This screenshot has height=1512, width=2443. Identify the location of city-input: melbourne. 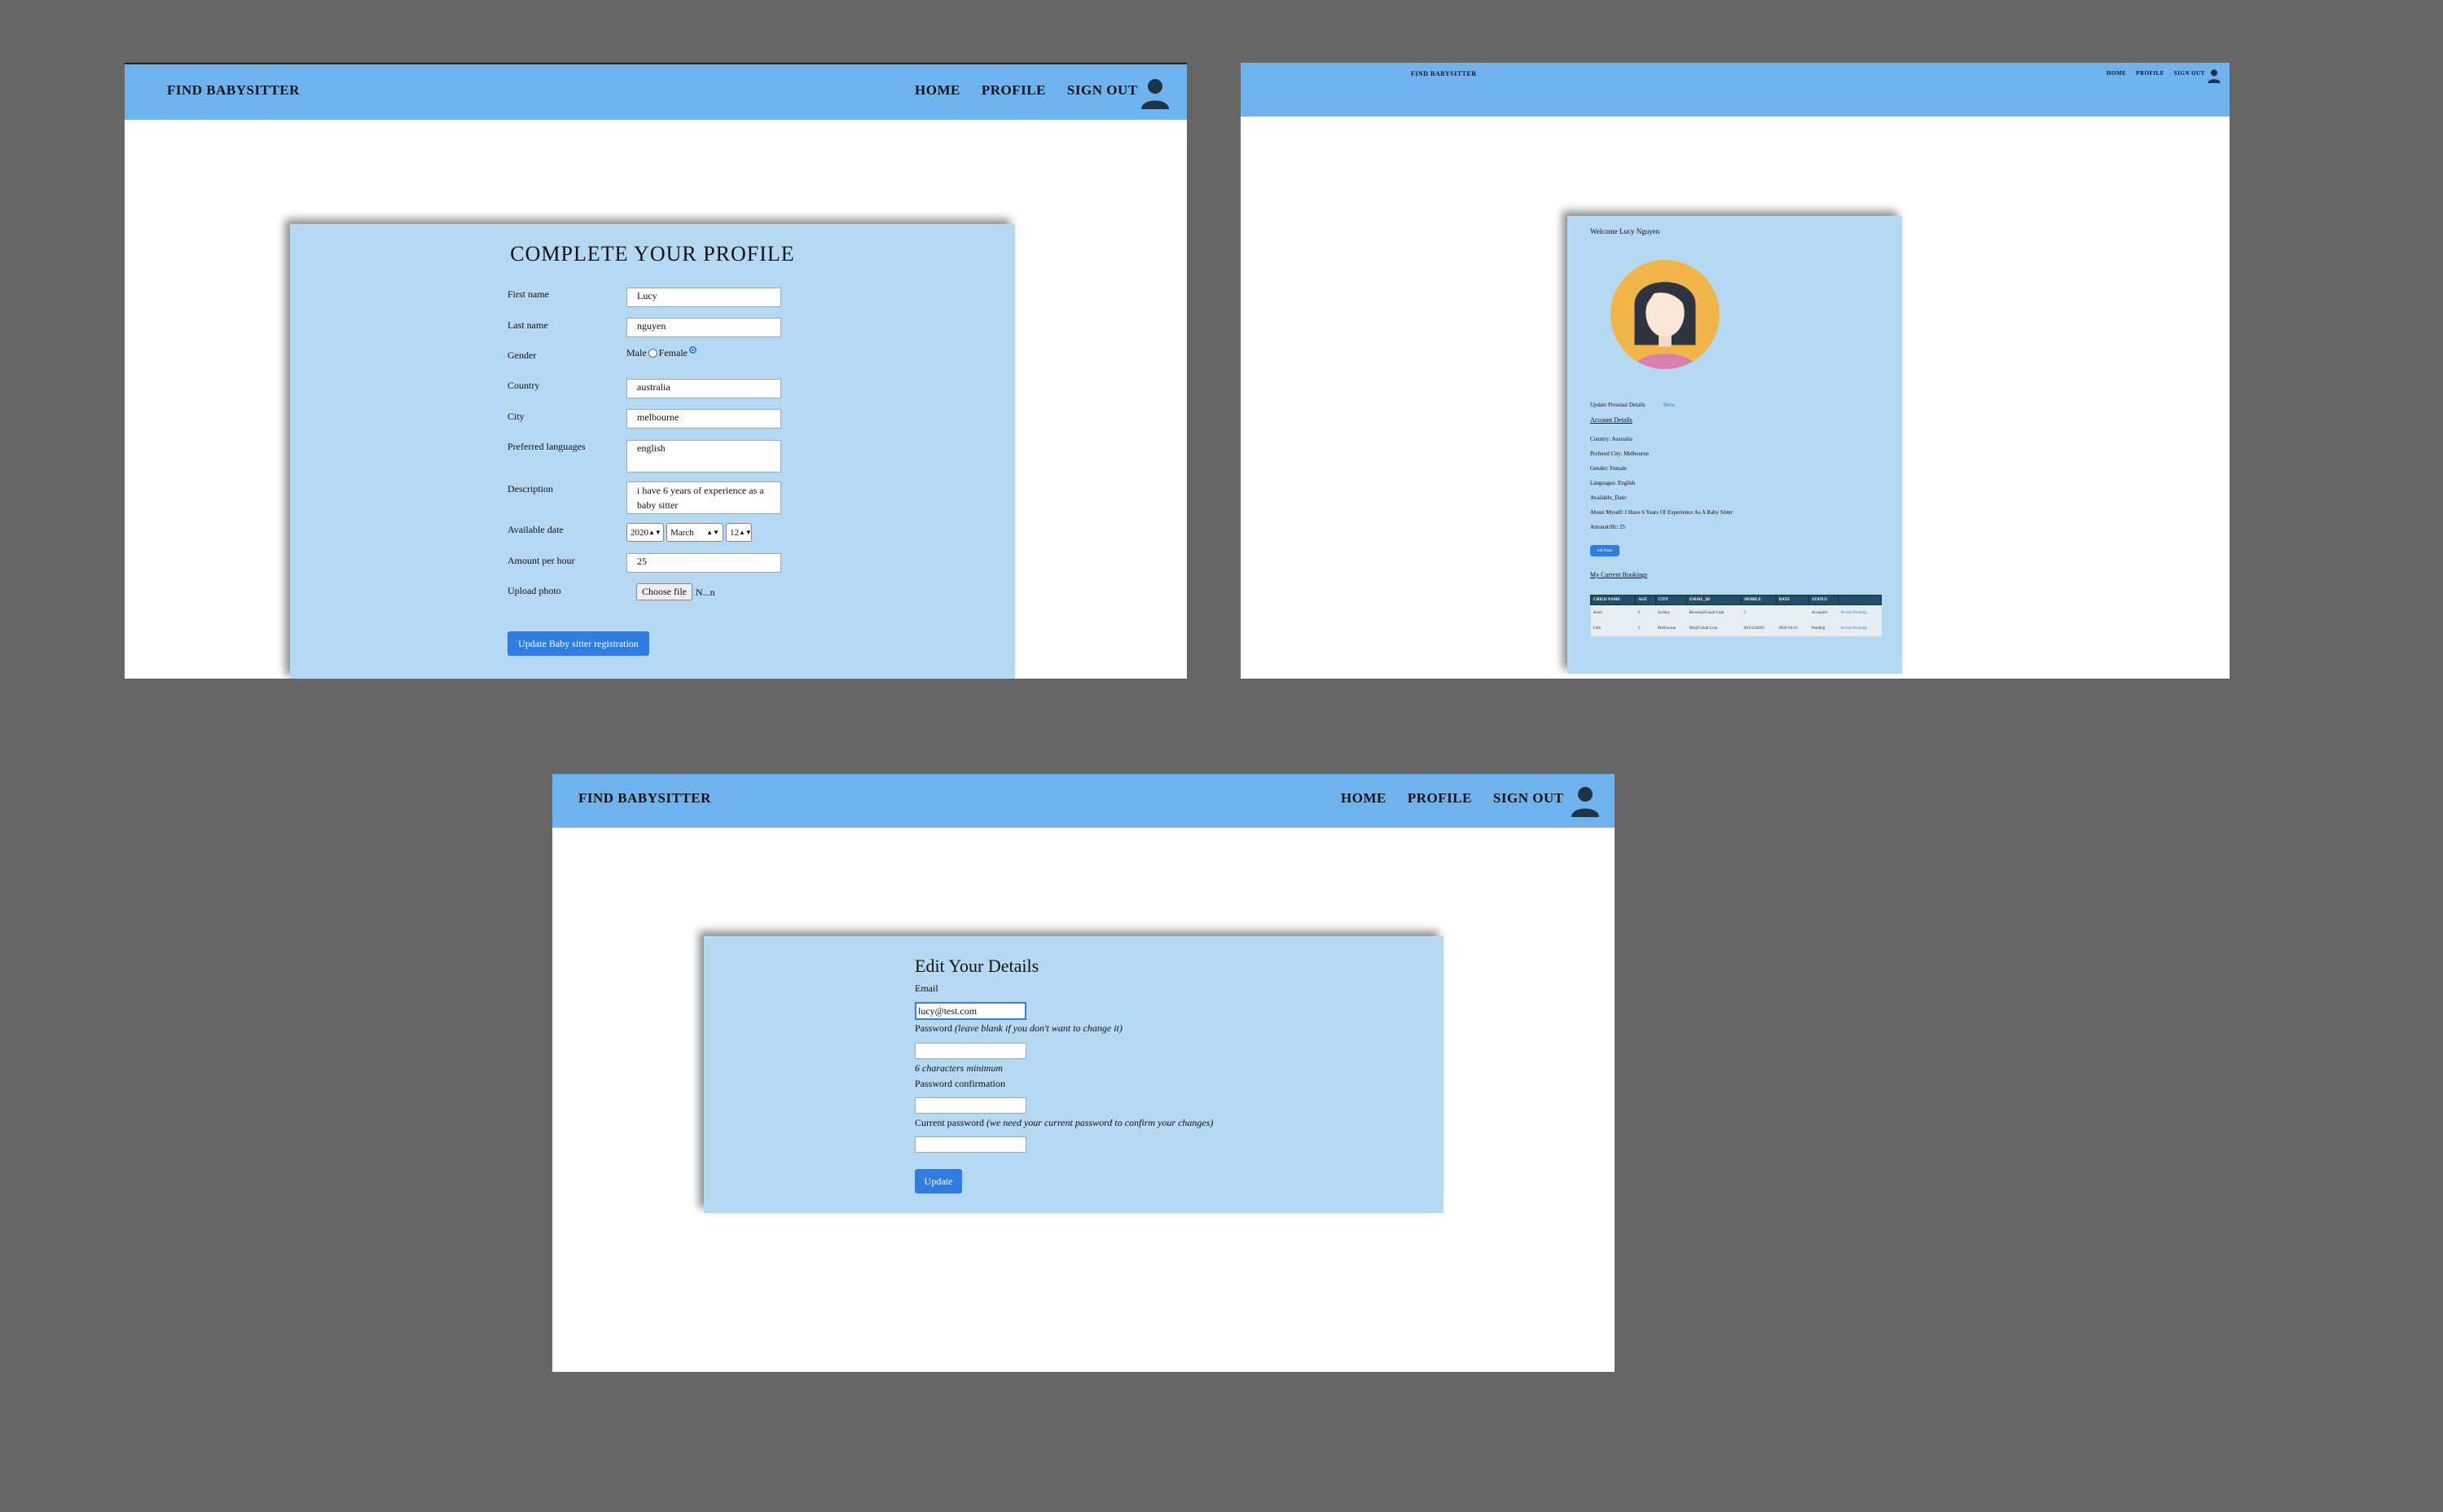
(703, 419).